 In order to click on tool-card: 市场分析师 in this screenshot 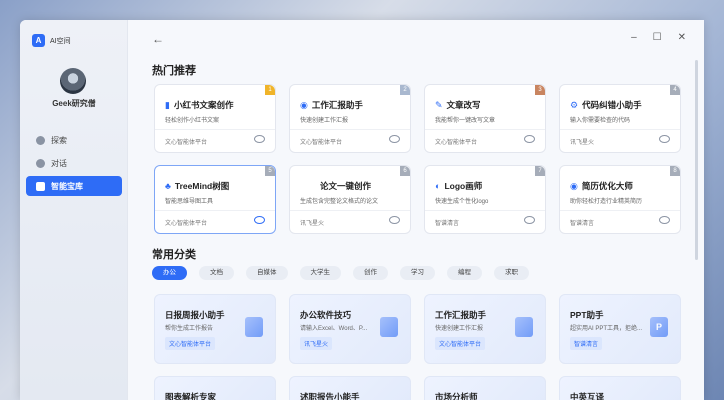, I will do `click(485, 388)`.